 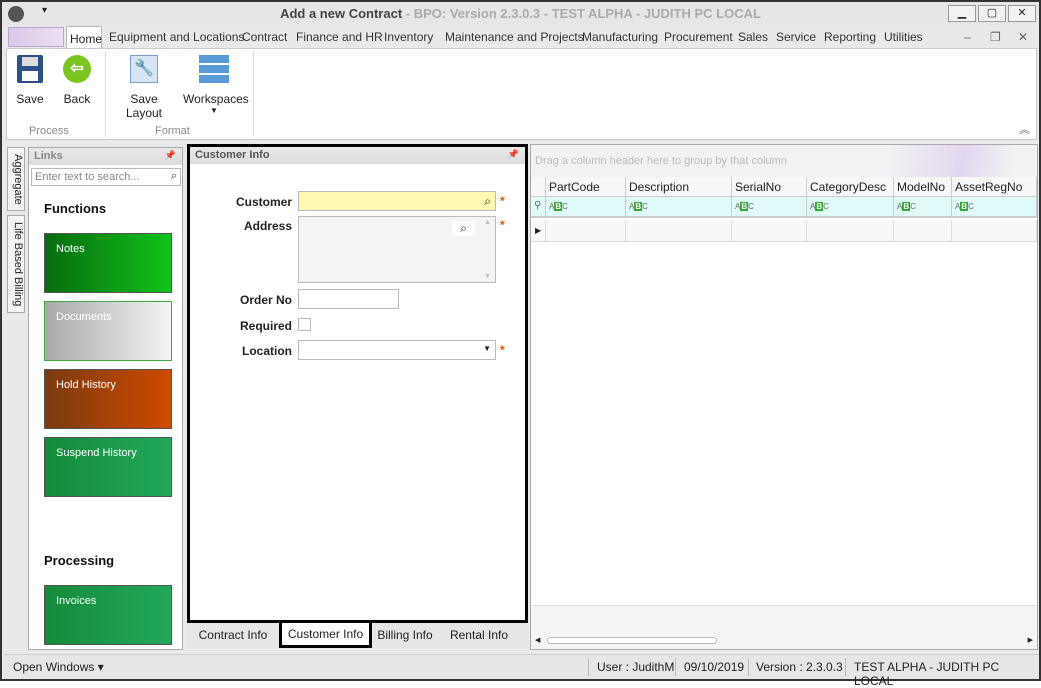 I want to click on tab-inventory: Inventory, so click(x=408, y=37).